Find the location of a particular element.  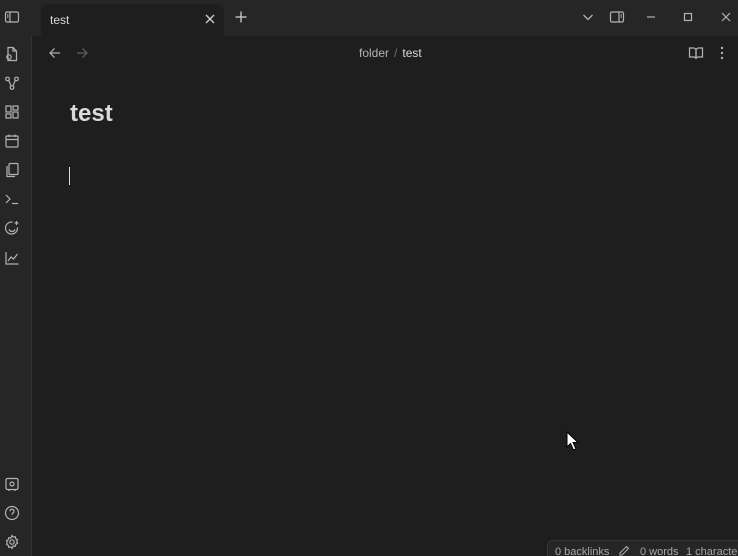

ribbon-canvas-button is located at coordinates (12, 112).